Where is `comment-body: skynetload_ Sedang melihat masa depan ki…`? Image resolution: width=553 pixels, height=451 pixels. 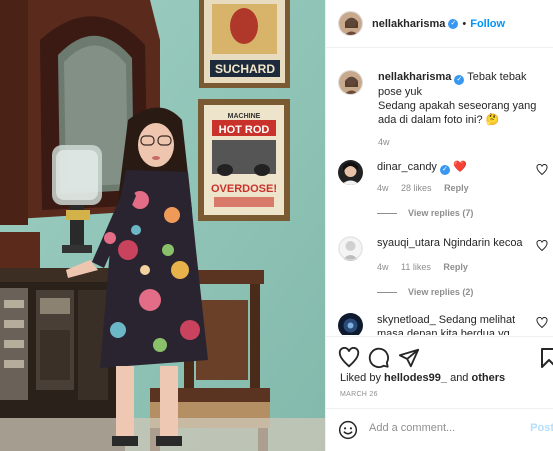
comment-body: skynetload_ Sedang melihat masa depan ki… is located at coordinates (457, 324).